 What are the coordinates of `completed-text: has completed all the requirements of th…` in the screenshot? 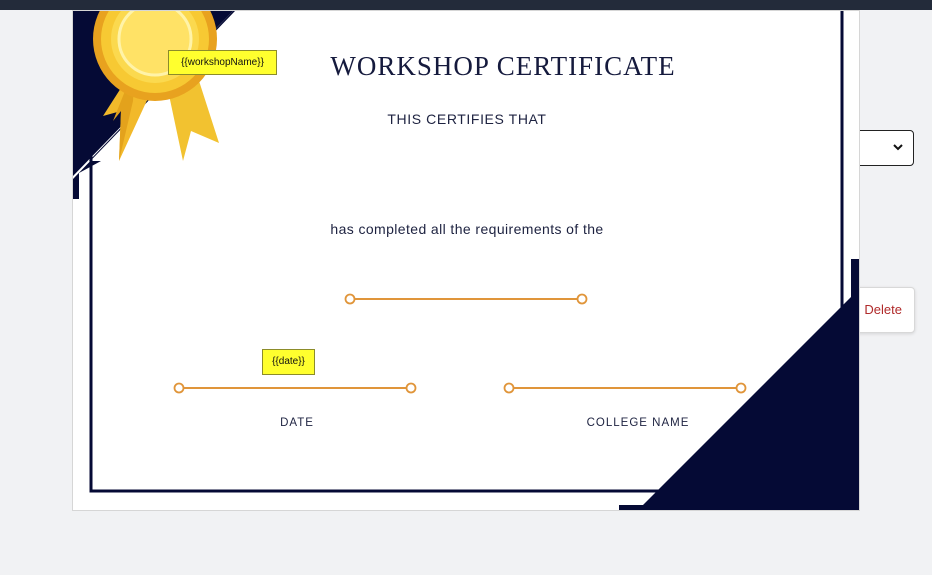 It's located at (467, 229).